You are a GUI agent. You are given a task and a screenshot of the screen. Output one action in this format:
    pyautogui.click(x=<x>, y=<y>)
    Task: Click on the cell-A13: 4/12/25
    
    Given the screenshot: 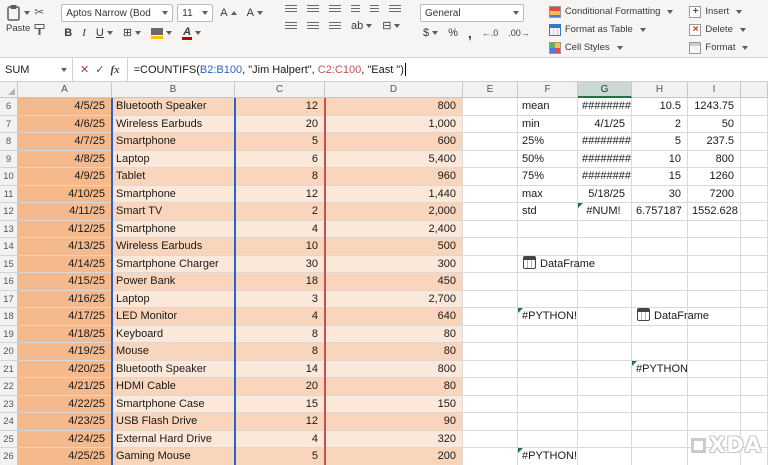 What is the action you would take?
    pyautogui.click(x=65, y=229)
    